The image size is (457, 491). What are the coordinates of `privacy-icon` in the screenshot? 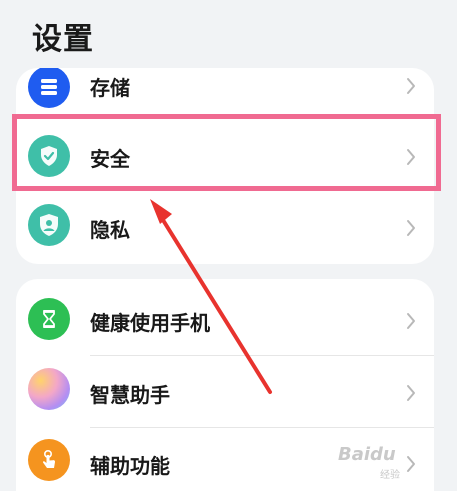 It's located at (49, 225).